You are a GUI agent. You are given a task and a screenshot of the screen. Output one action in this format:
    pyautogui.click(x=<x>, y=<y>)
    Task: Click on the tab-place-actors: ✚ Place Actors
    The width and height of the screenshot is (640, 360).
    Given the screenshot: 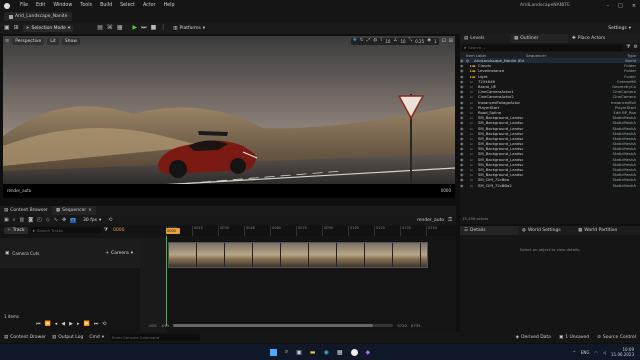 What is the action you would take?
    pyautogui.click(x=588, y=38)
    